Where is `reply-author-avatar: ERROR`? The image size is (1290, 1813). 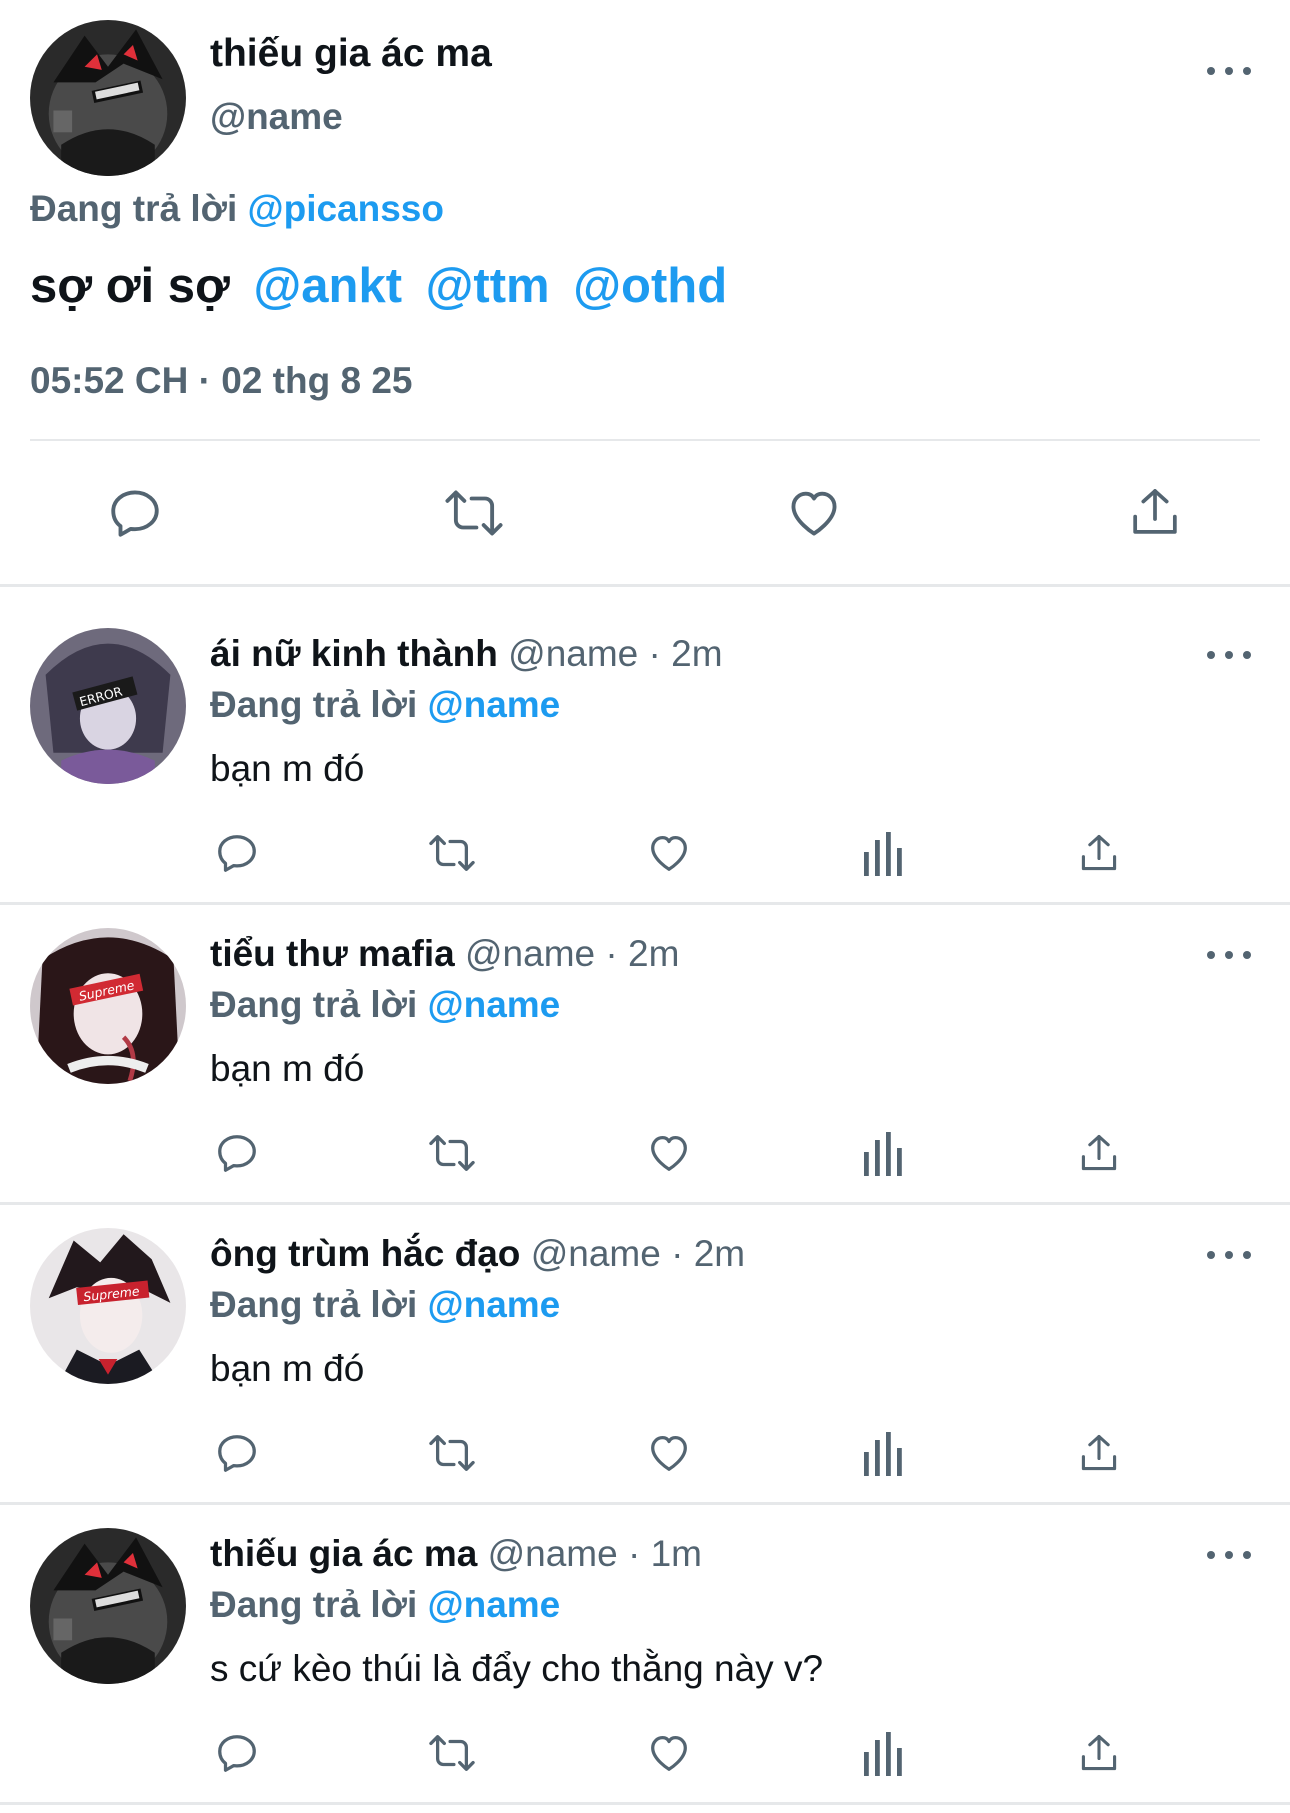
reply-author-avatar: ERROR is located at coordinates (108, 706).